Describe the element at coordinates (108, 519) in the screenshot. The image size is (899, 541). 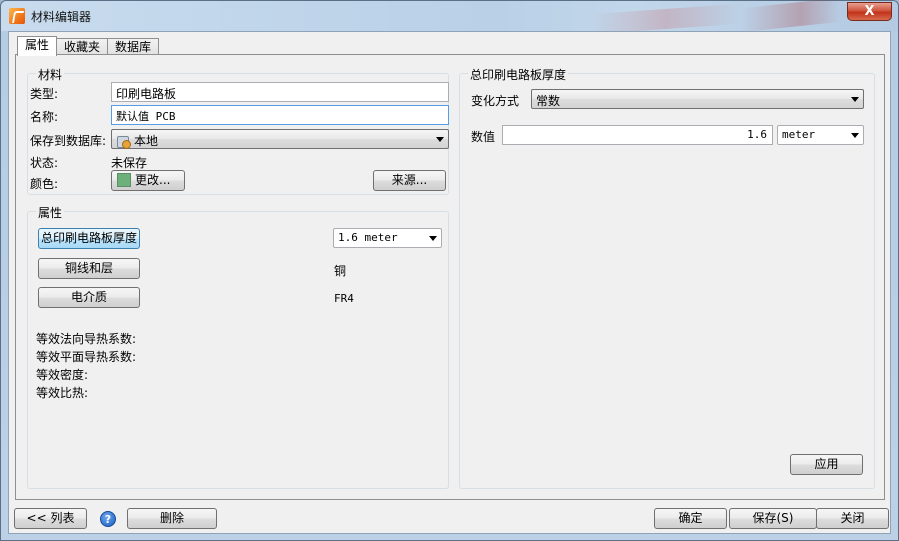
I see `help-icon: ?` at that location.